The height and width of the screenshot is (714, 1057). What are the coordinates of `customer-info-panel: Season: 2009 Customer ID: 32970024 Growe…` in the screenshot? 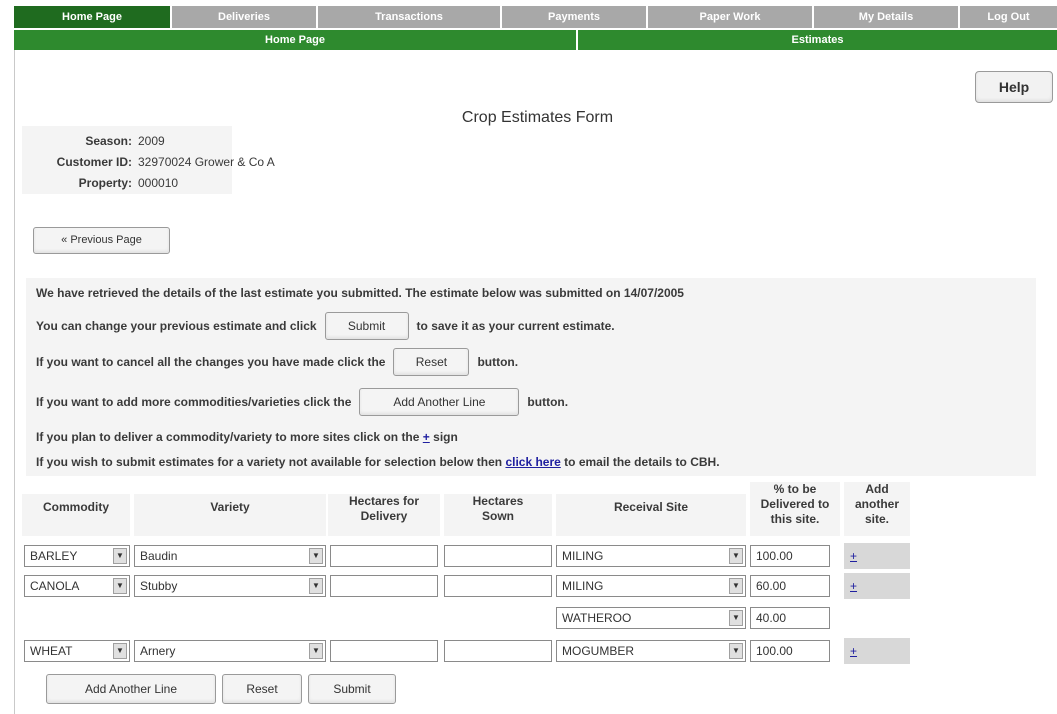 It's located at (148, 160).